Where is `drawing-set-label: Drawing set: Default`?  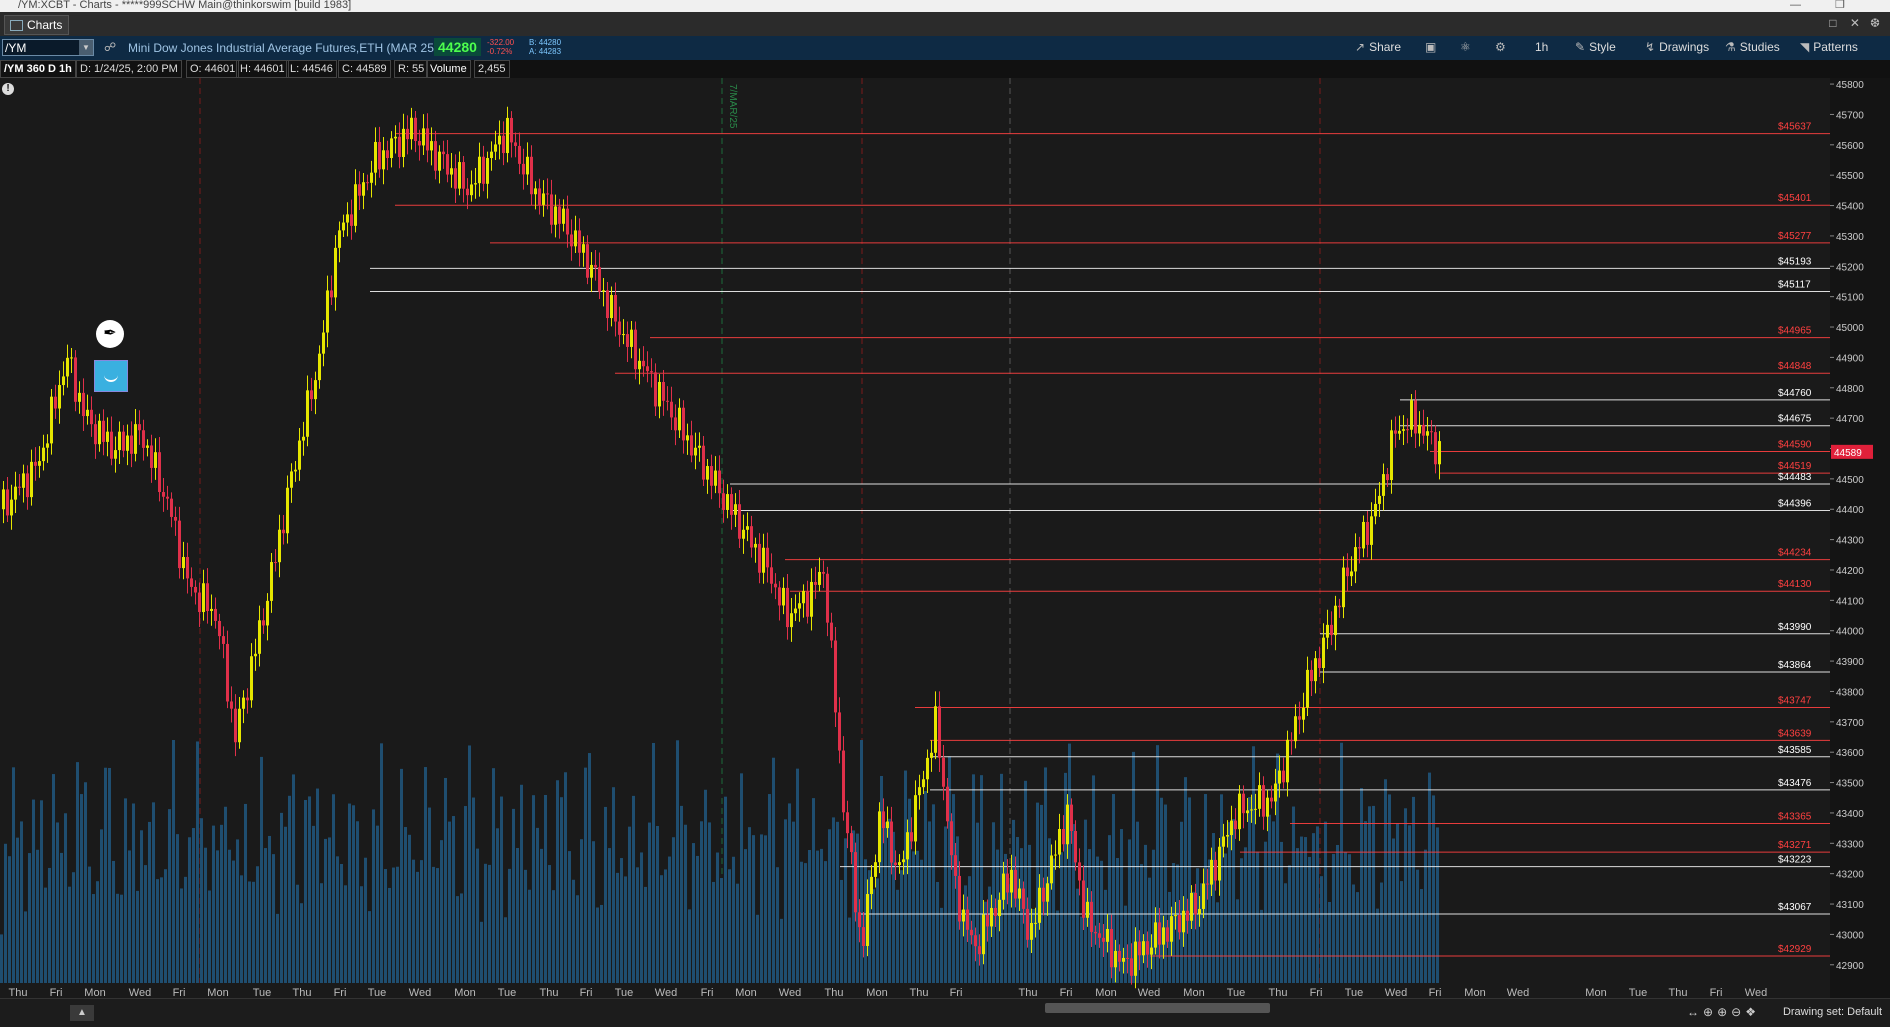 drawing-set-label: Drawing set: Default is located at coordinates (1832, 1012).